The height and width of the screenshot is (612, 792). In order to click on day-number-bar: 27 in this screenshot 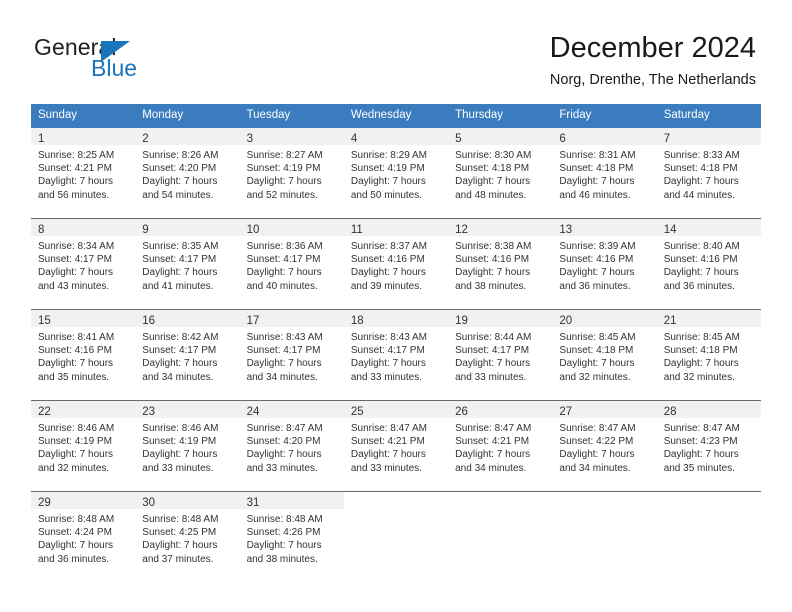, I will do `click(604, 409)`.